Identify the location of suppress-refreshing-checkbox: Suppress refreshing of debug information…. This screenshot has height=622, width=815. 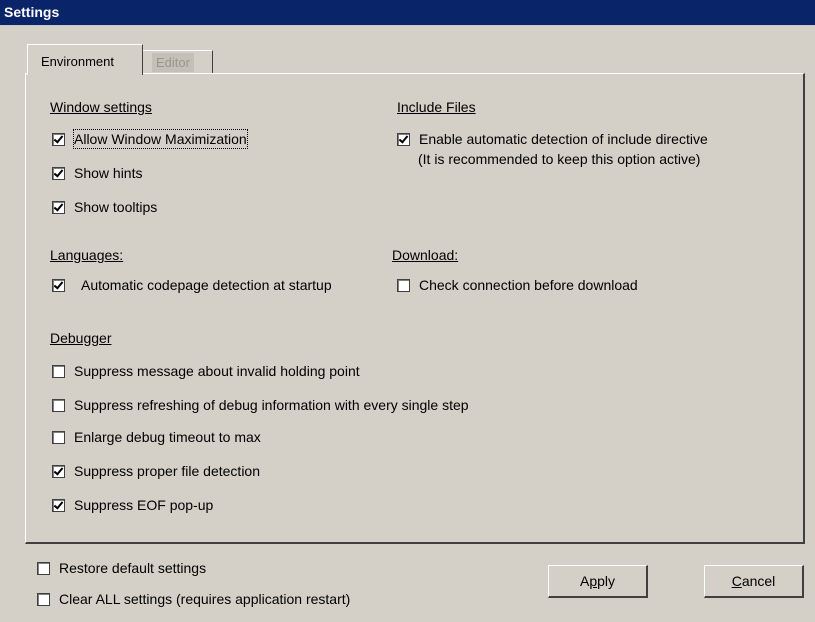
(260, 405).